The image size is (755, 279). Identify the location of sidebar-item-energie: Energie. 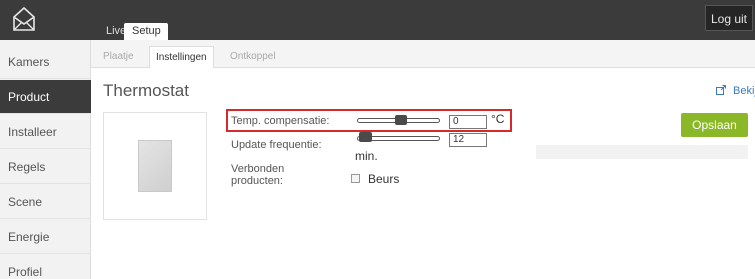
(45, 237).